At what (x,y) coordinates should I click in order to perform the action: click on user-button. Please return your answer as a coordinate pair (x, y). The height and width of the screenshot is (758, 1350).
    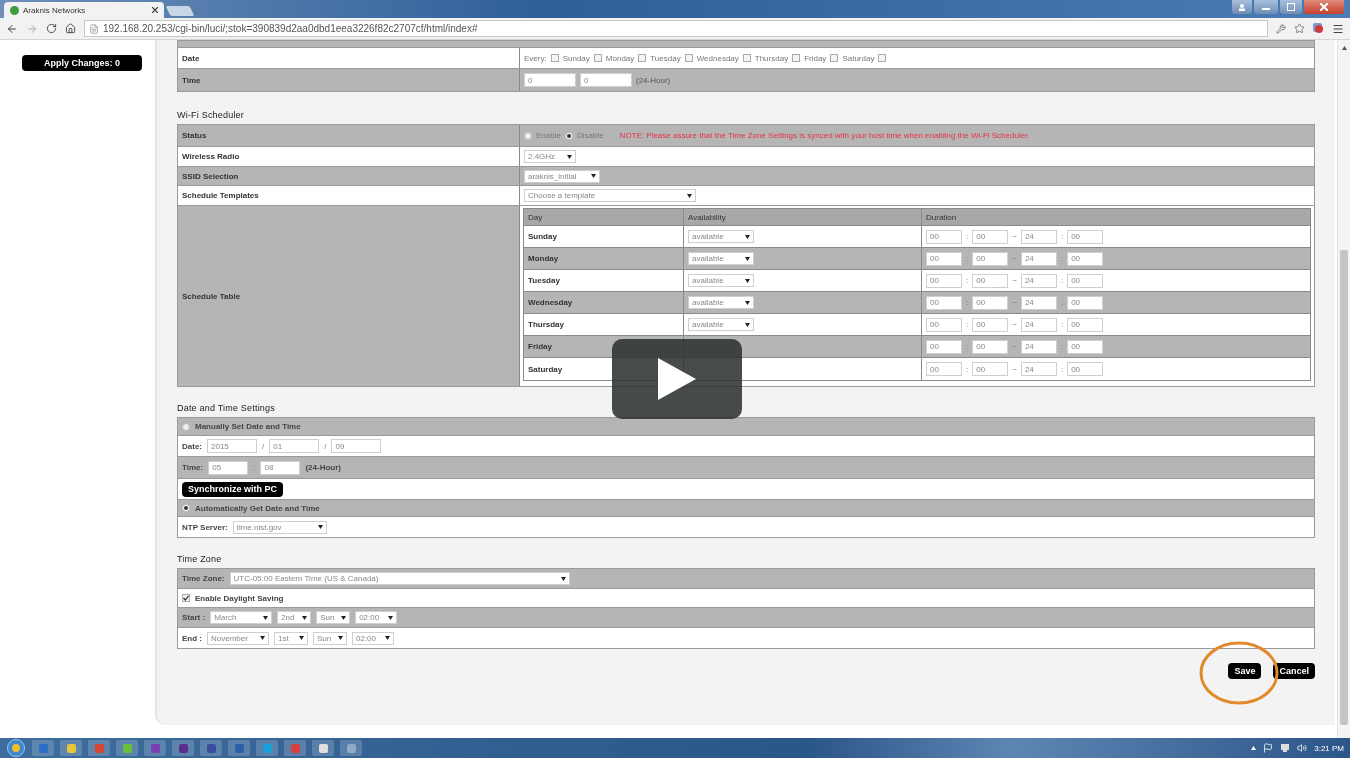
    Looking at the image, I should click on (1242, 7).